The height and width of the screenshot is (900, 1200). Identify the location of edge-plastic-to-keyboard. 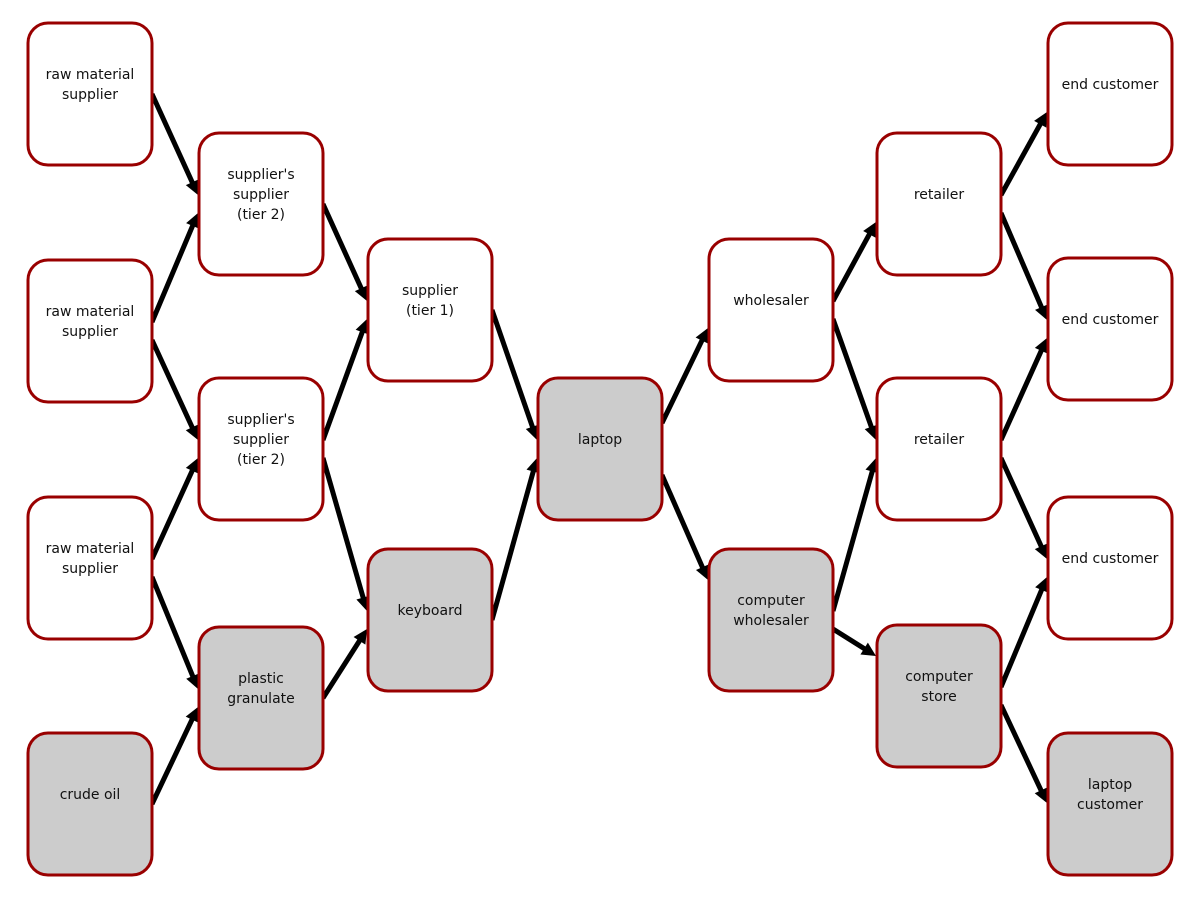
(343, 664).